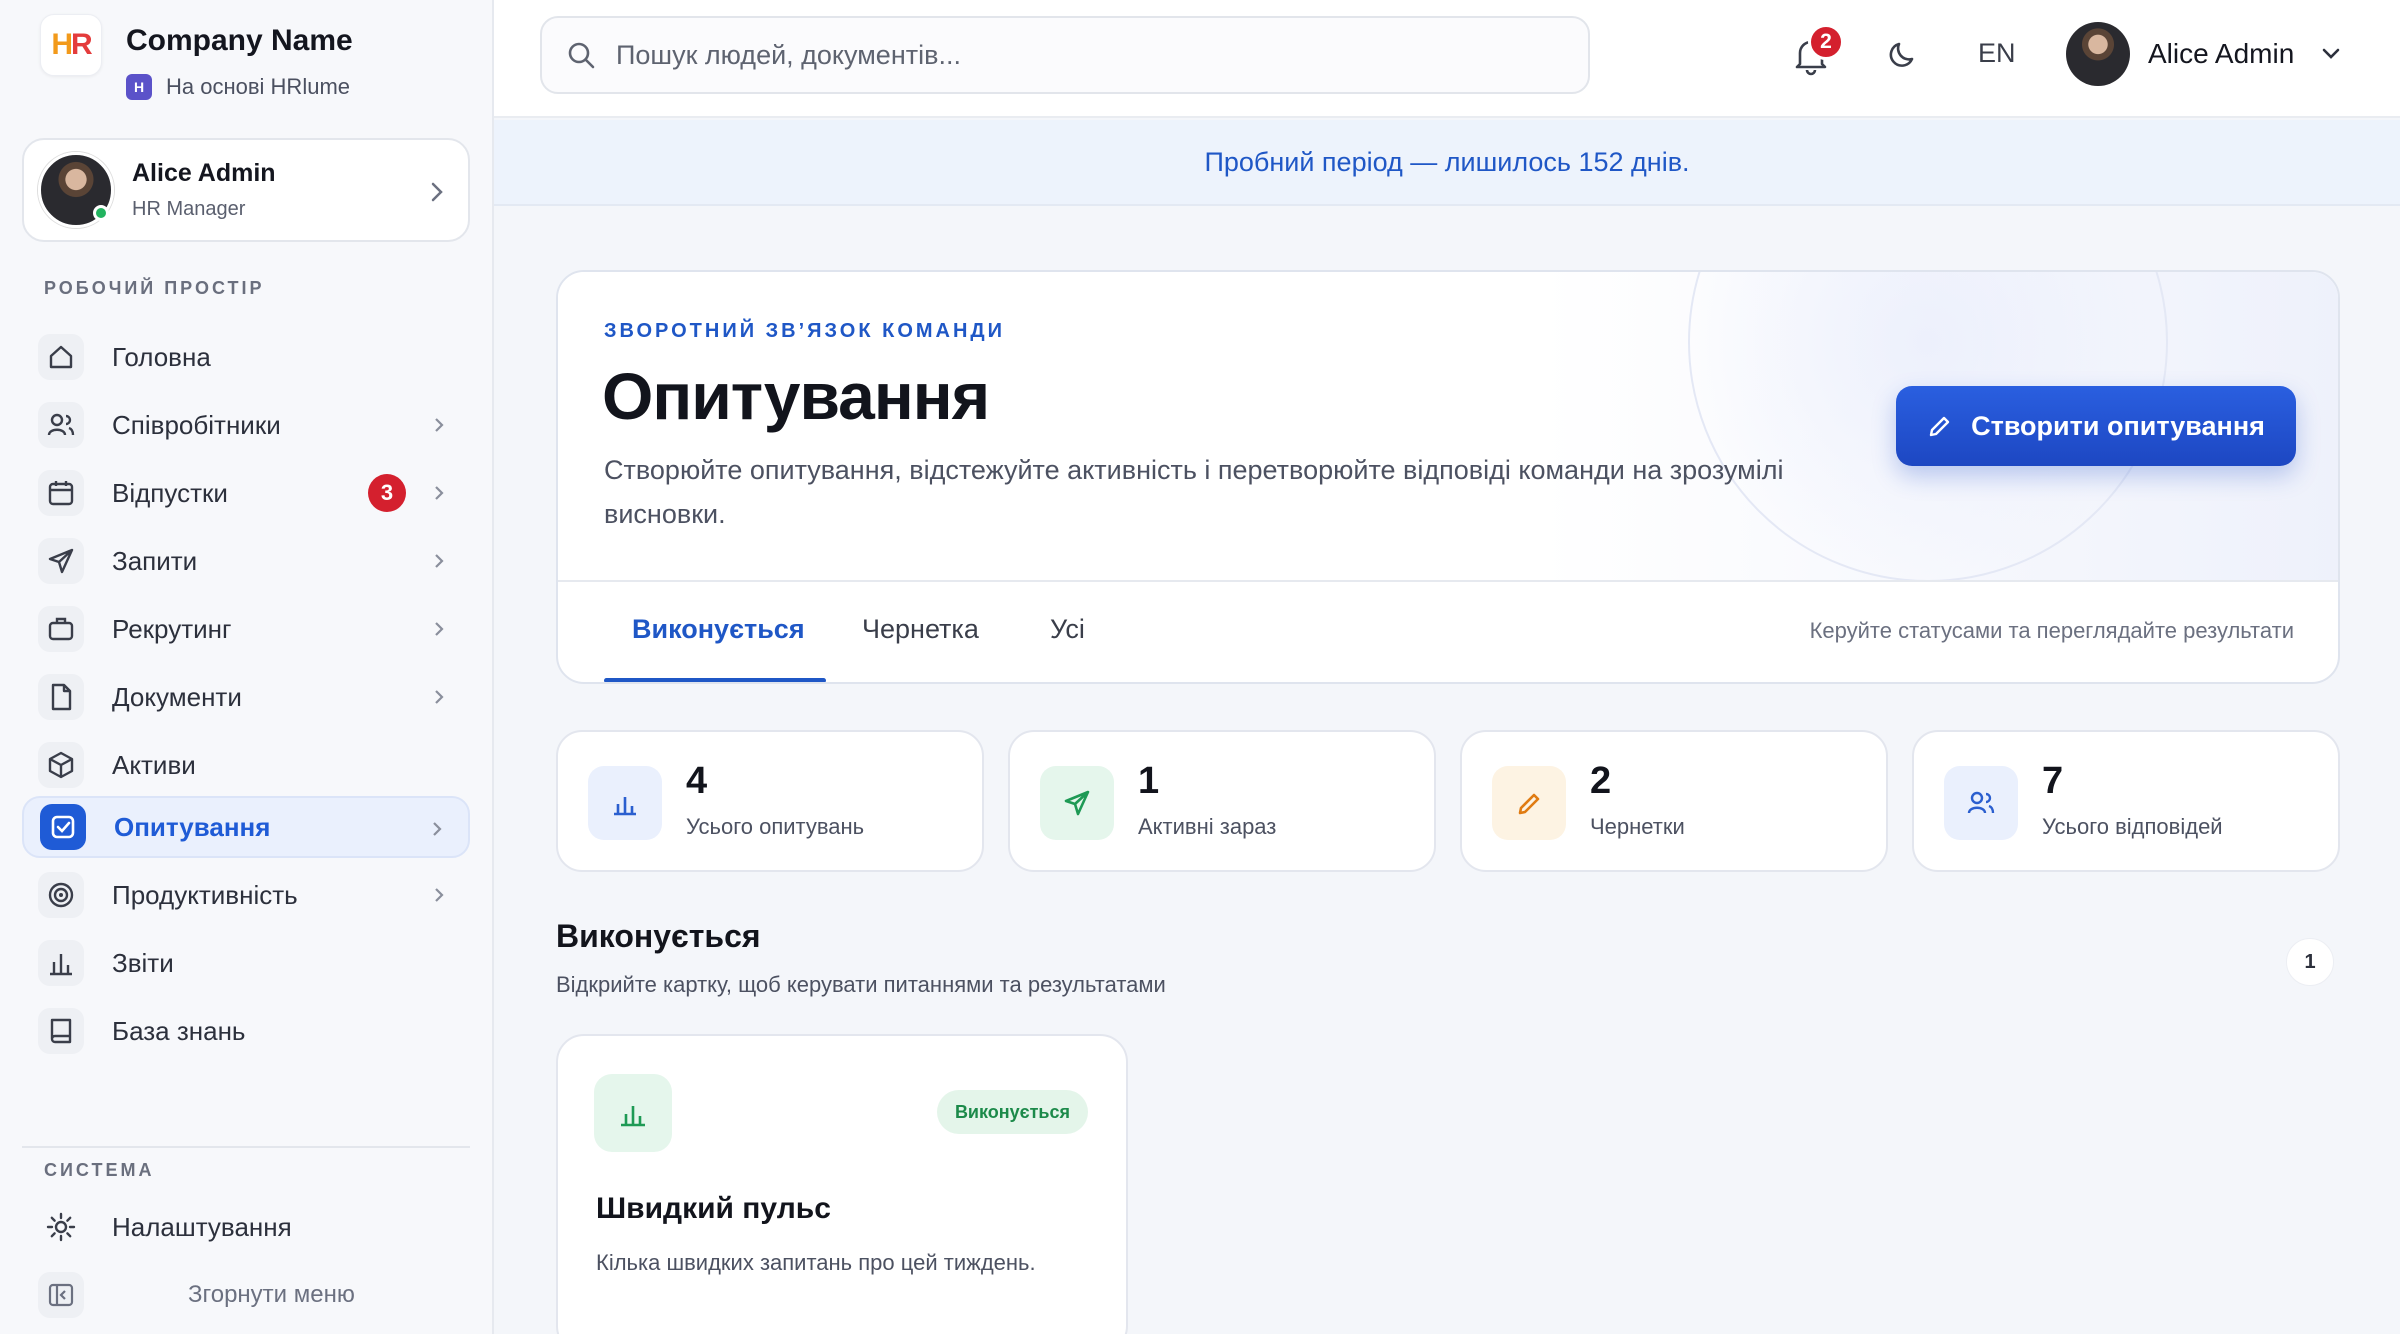 Image resolution: width=2400 pixels, height=1334 pixels. What do you see at coordinates (1207, 826) in the screenshot?
I see `stat-label: Активні зараз` at bounding box center [1207, 826].